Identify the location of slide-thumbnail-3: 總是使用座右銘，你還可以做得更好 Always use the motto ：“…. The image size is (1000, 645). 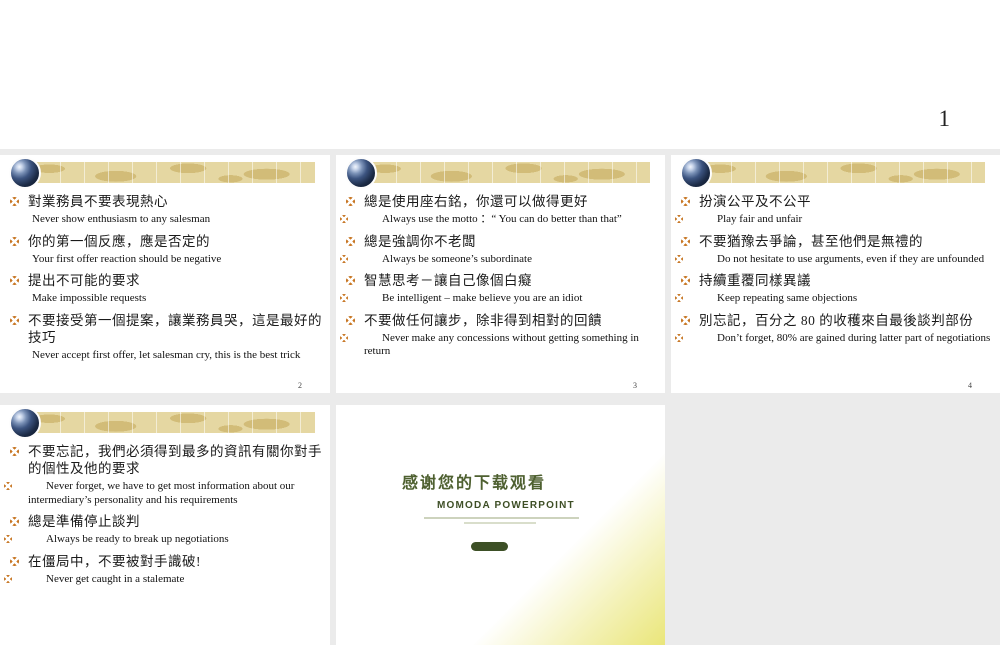
(500, 274).